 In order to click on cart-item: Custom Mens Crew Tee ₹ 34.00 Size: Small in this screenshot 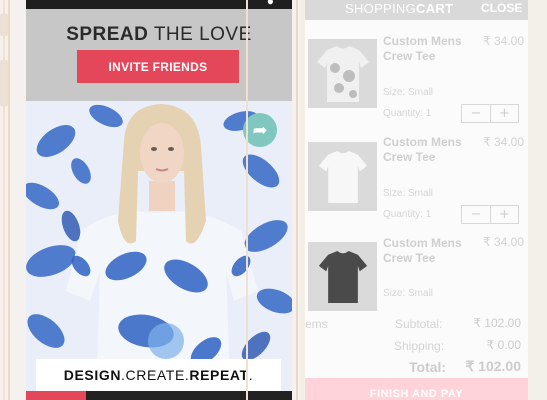, I will do `click(416, 272)`.